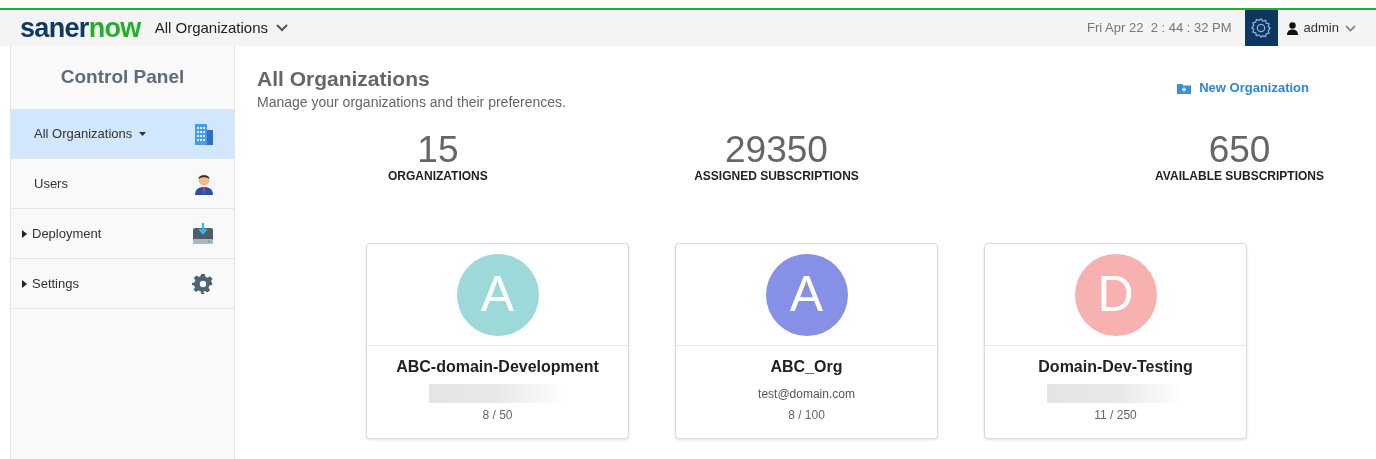  I want to click on sidebar-title: Control Panel, so click(122, 77).